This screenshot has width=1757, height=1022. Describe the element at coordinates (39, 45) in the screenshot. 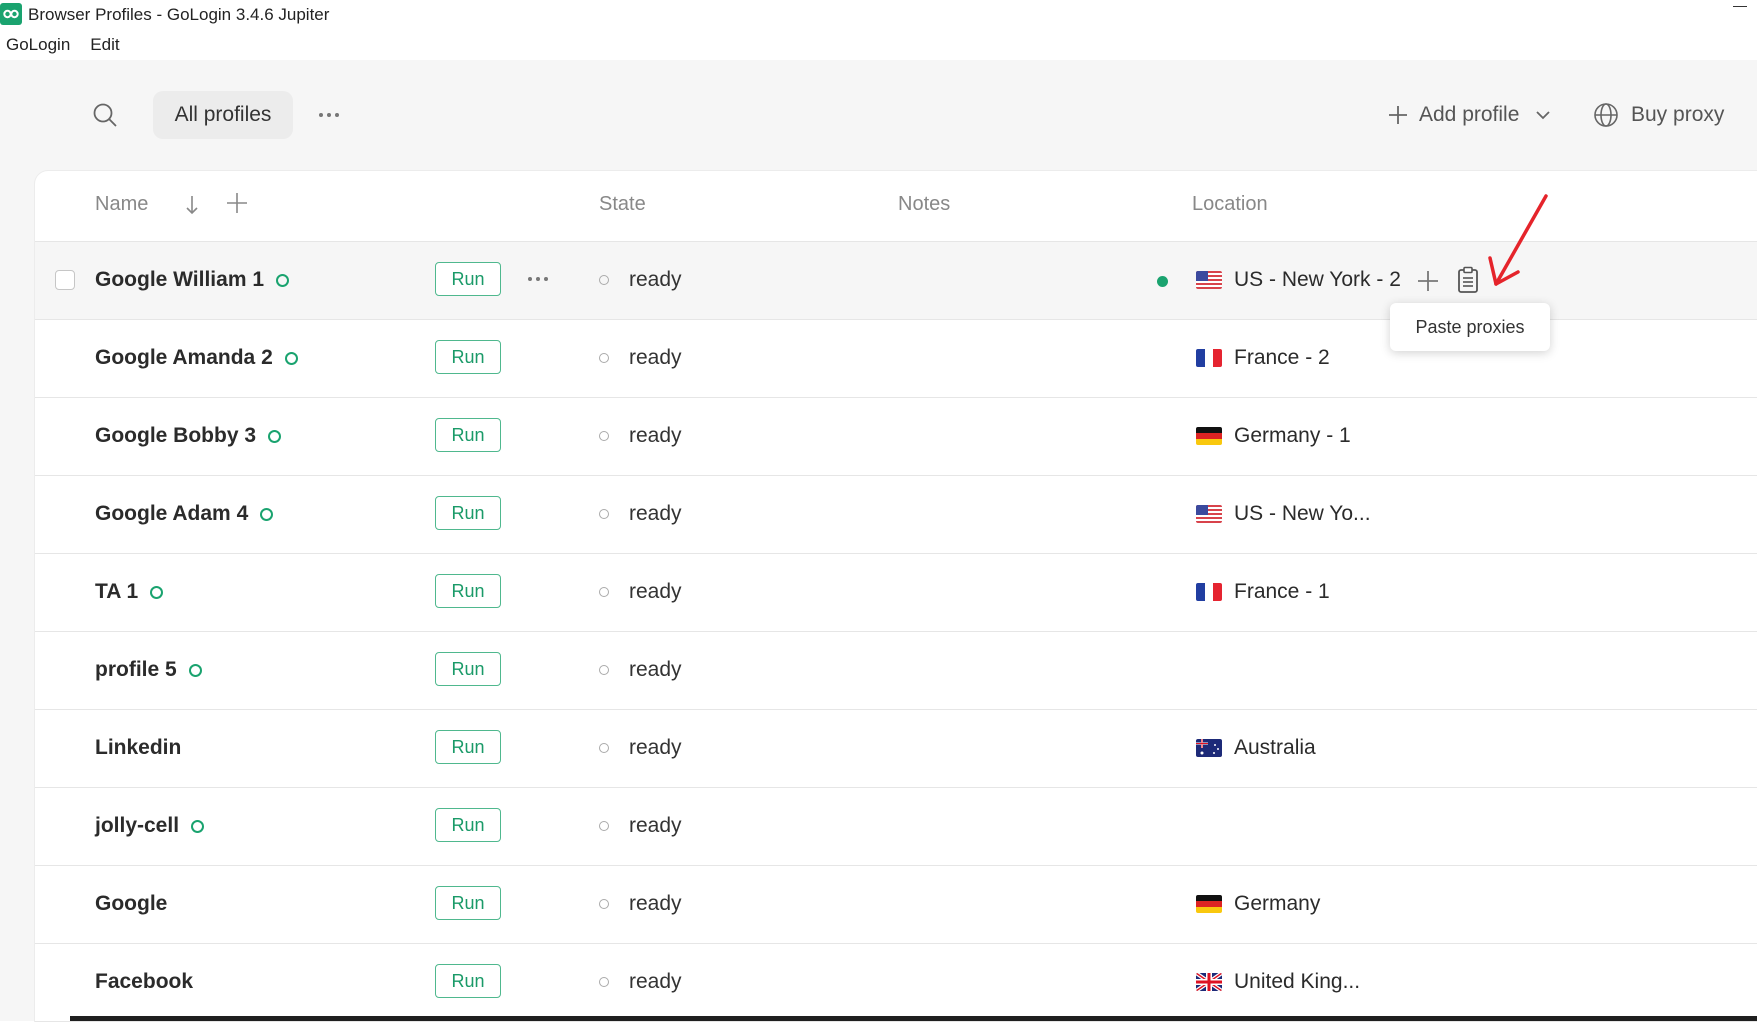

I see `menu-gologin: GoLogin` at that location.